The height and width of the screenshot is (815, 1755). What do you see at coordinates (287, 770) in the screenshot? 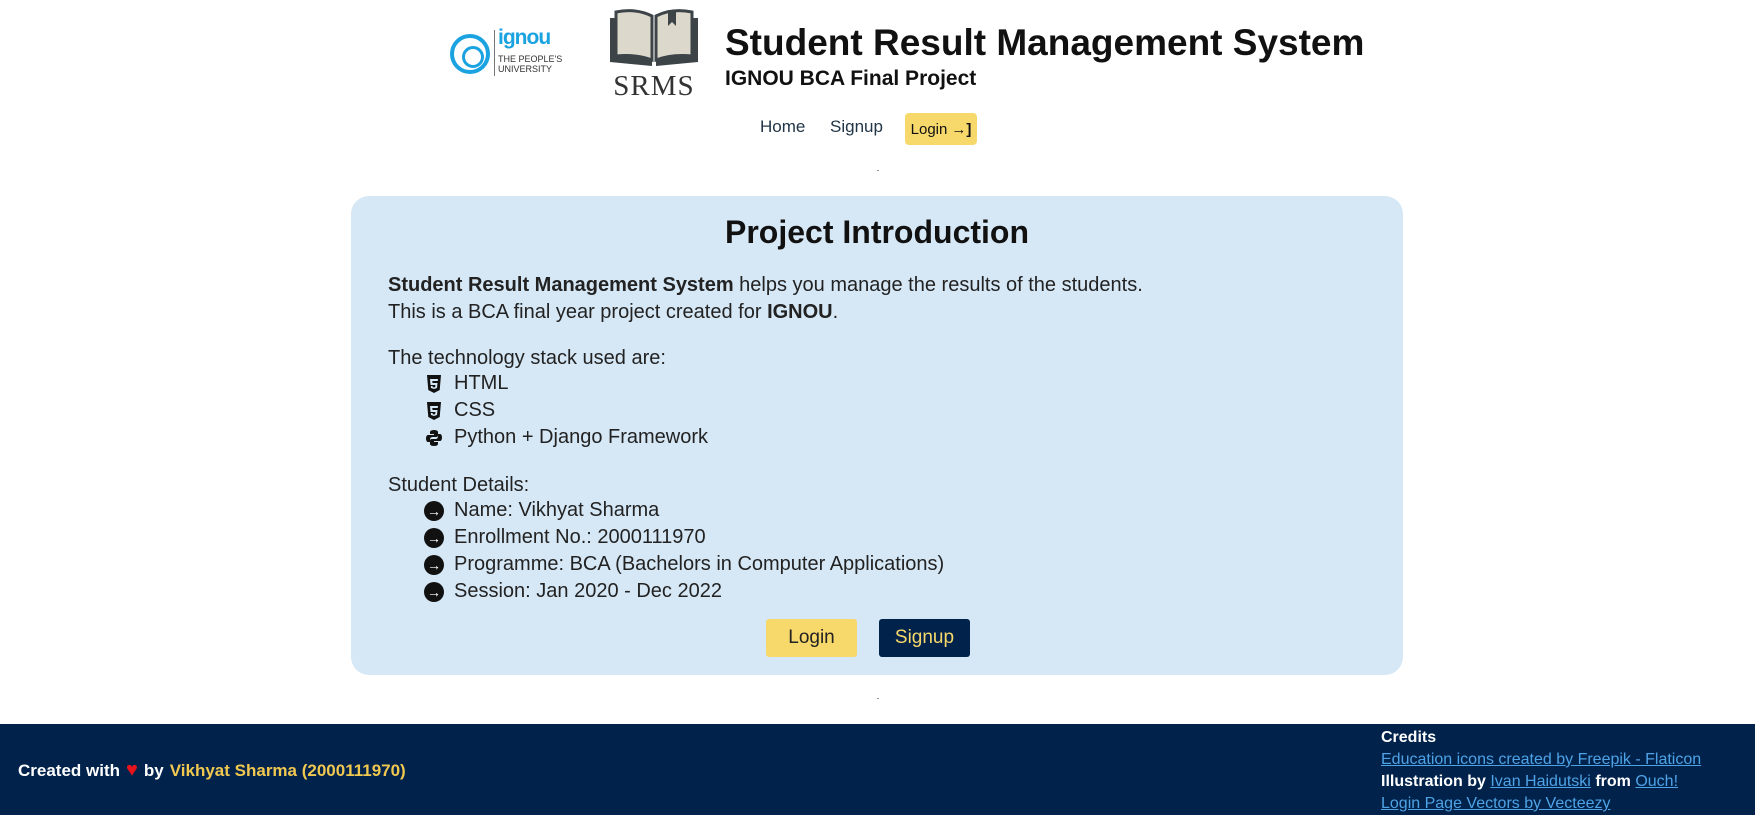
I see `author-name: Vikhyat Sharma (2000111970)` at bounding box center [287, 770].